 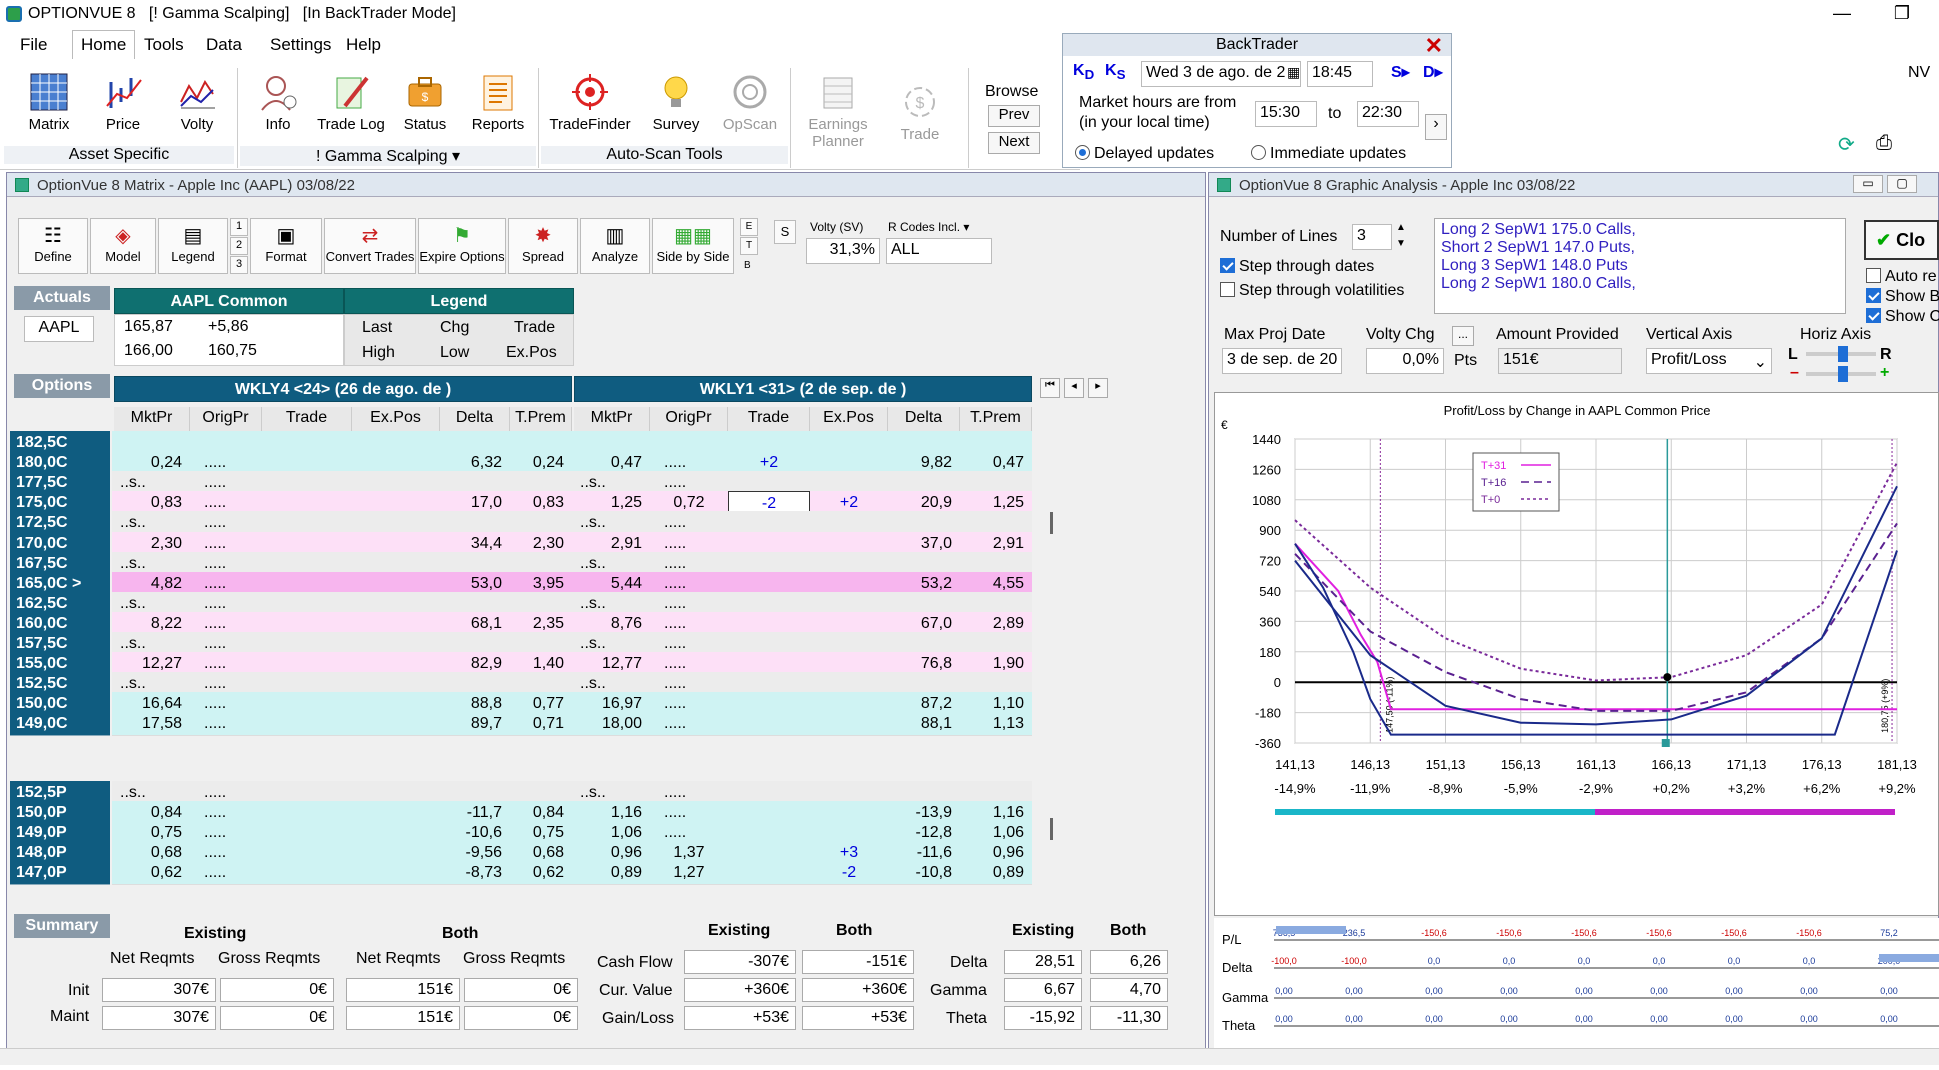 I want to click on level-2-button: 2, so click(x=239, y=246).